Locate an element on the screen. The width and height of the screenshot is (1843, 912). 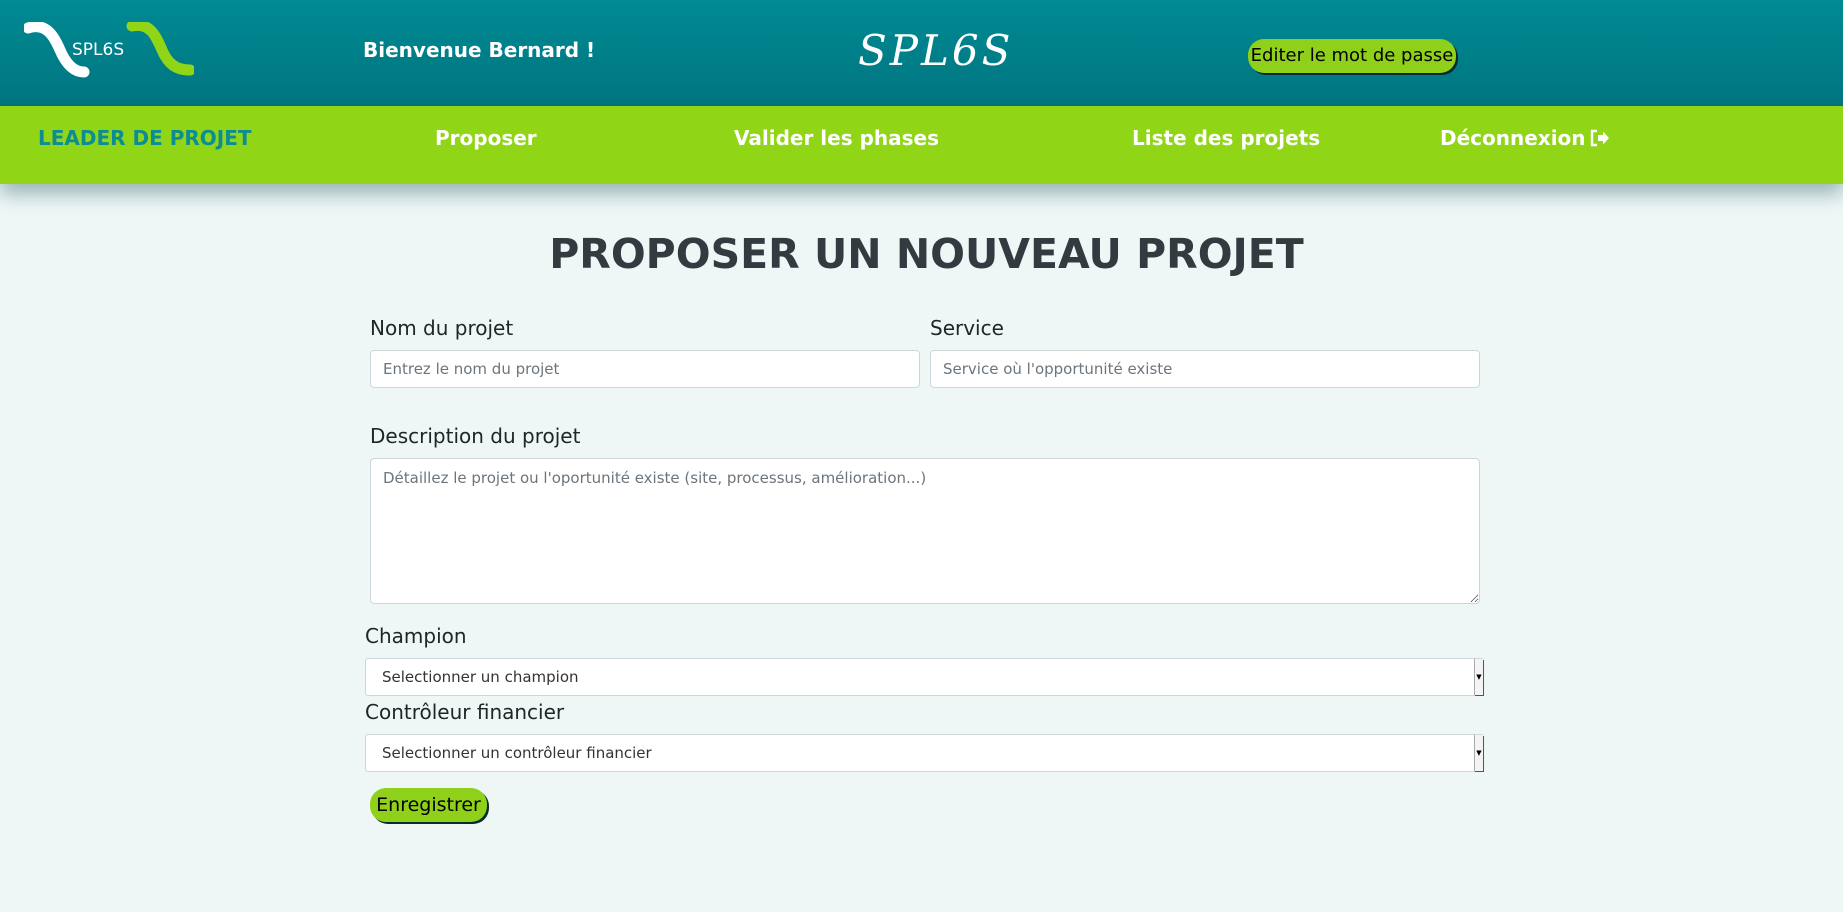
service-label: Service is located at coordinates (967, 328).